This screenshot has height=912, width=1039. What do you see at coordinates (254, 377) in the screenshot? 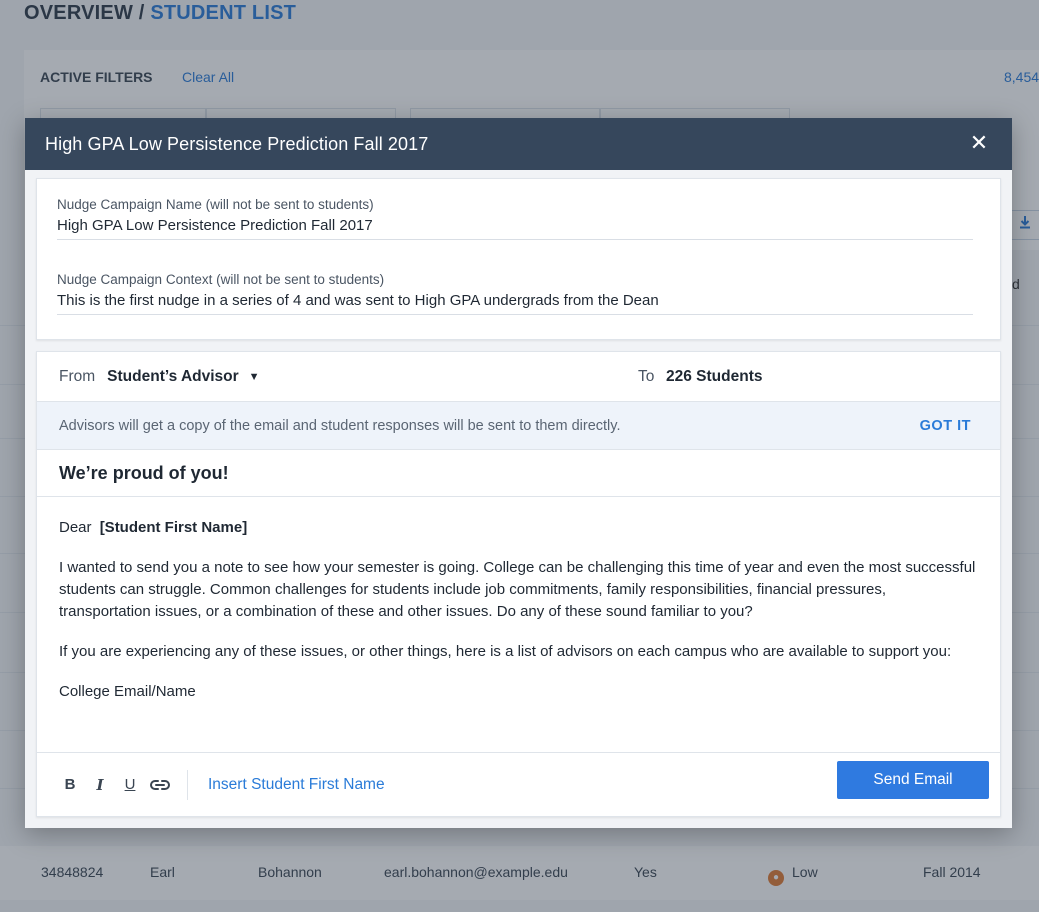
I see `caret-down-icon: ▼` at bounding box center [254, 377].